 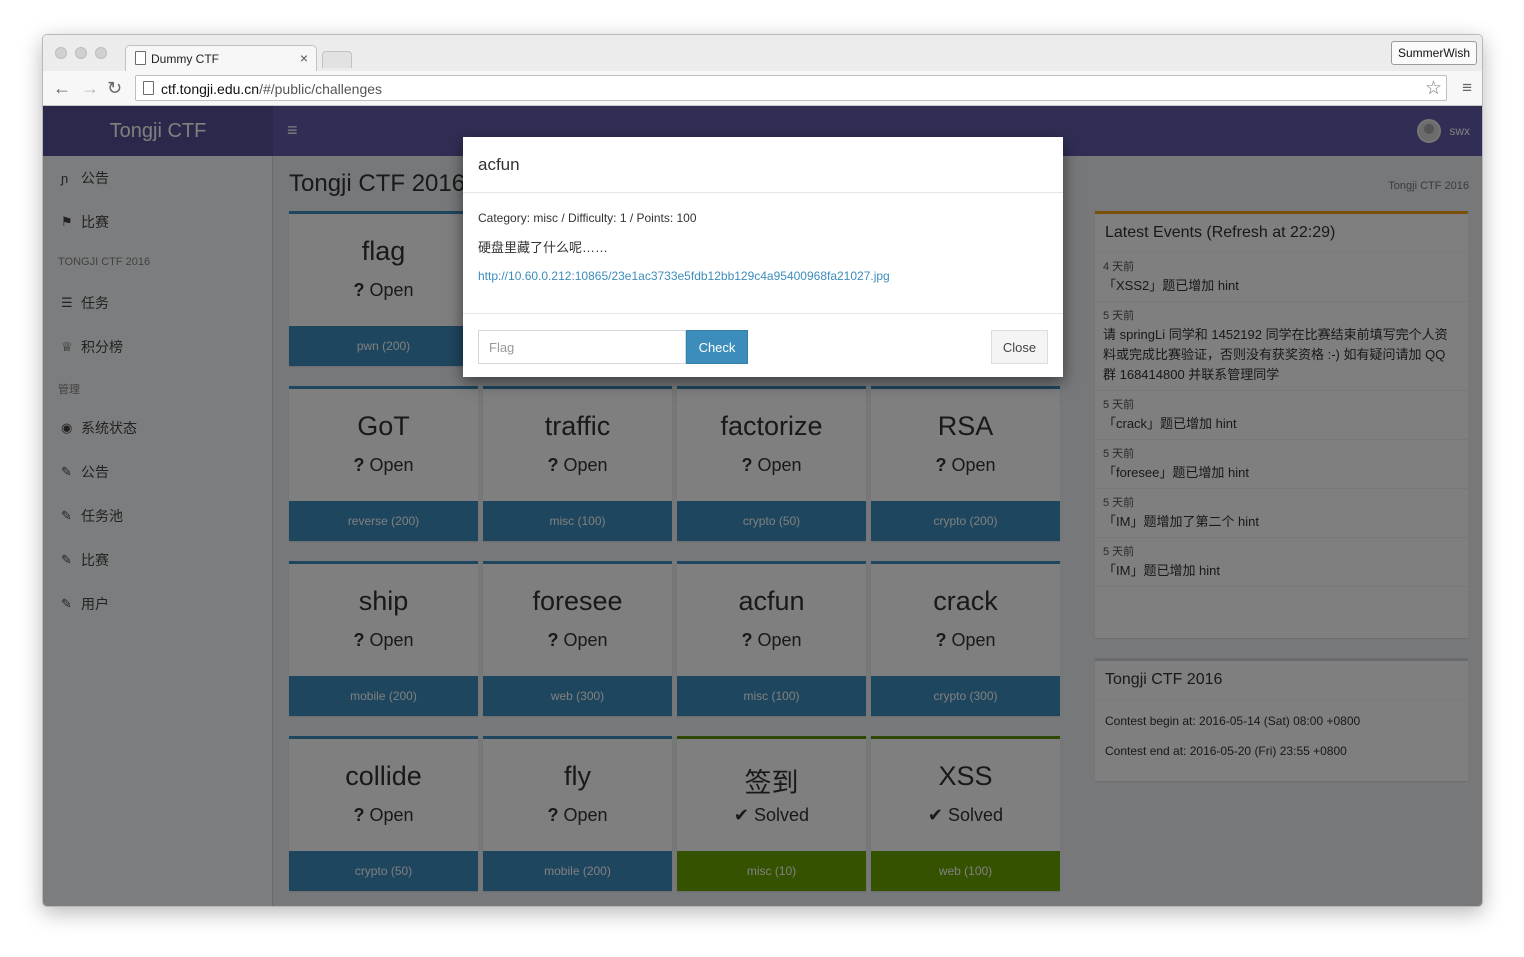 What do you see at coordinates (61, 53) in the screenshot?
I see `close-window-icon` at bounding box center [61, 53].